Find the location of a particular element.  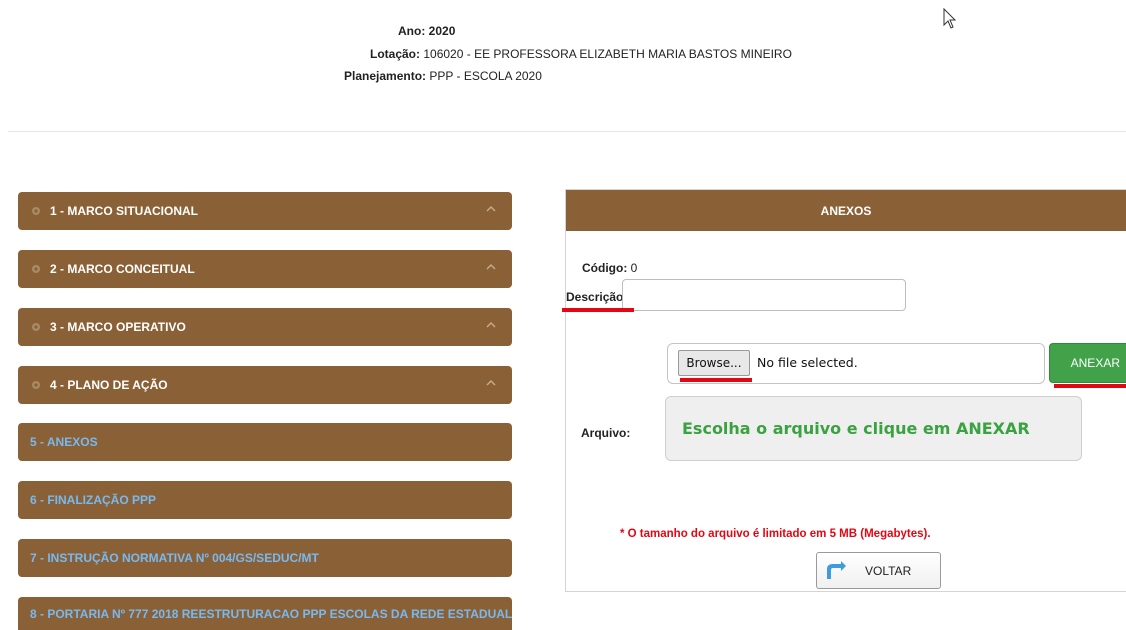

planejamento-label: Planejamento: is located at coordinates (385, 76).